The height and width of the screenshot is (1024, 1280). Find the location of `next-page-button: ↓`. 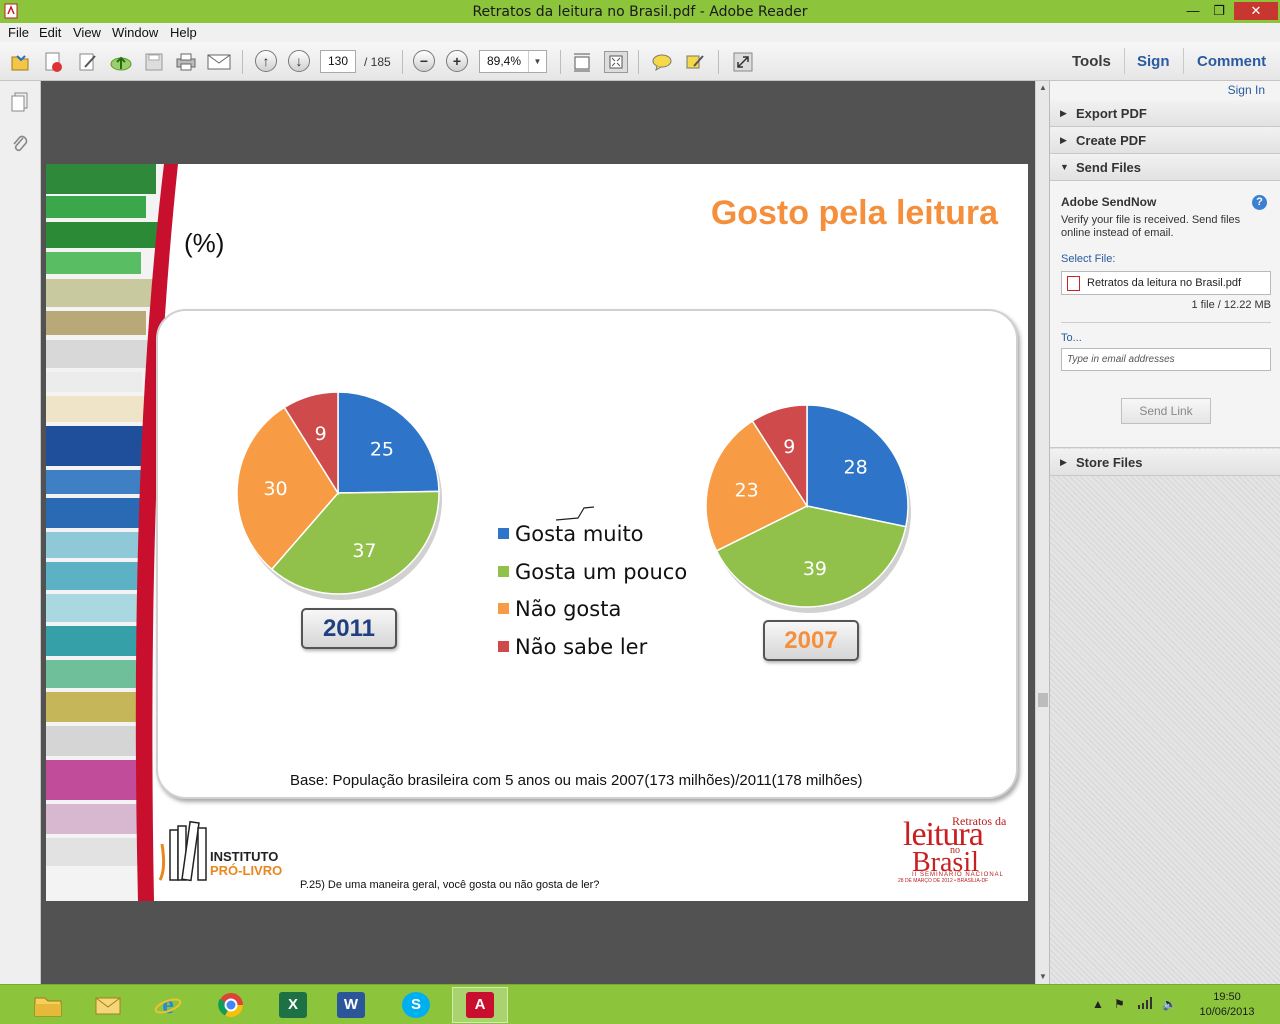

next-page-button: ↓ is located at coordinates (299, 61).